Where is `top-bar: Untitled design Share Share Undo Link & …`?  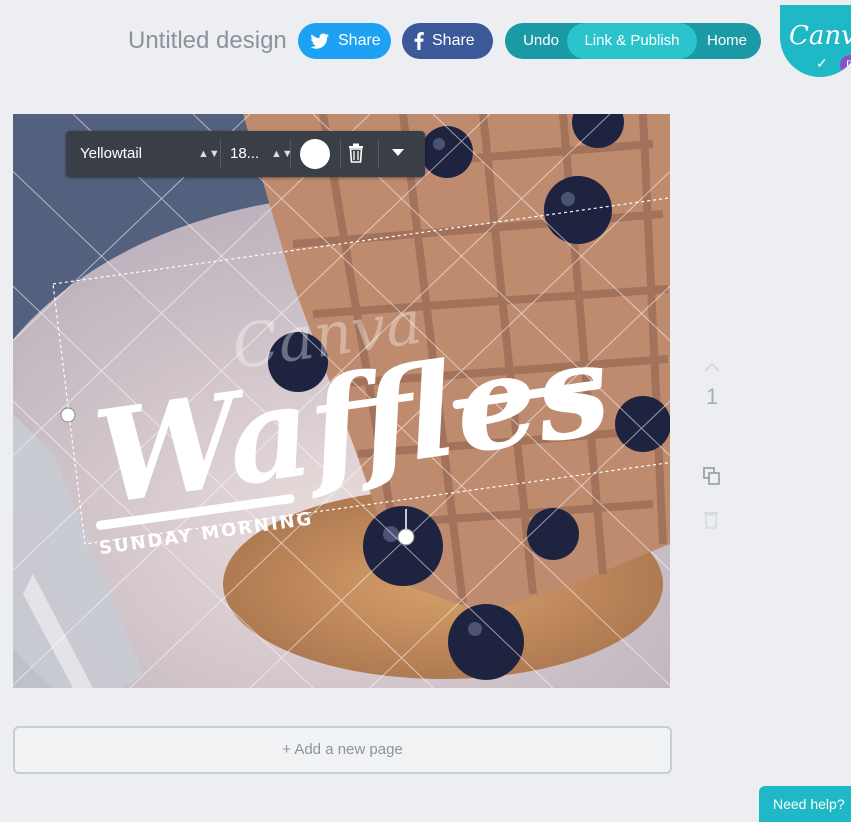
top-bar: Untitled design Share Share Undo Link & … is located at coordinates (425, 41).